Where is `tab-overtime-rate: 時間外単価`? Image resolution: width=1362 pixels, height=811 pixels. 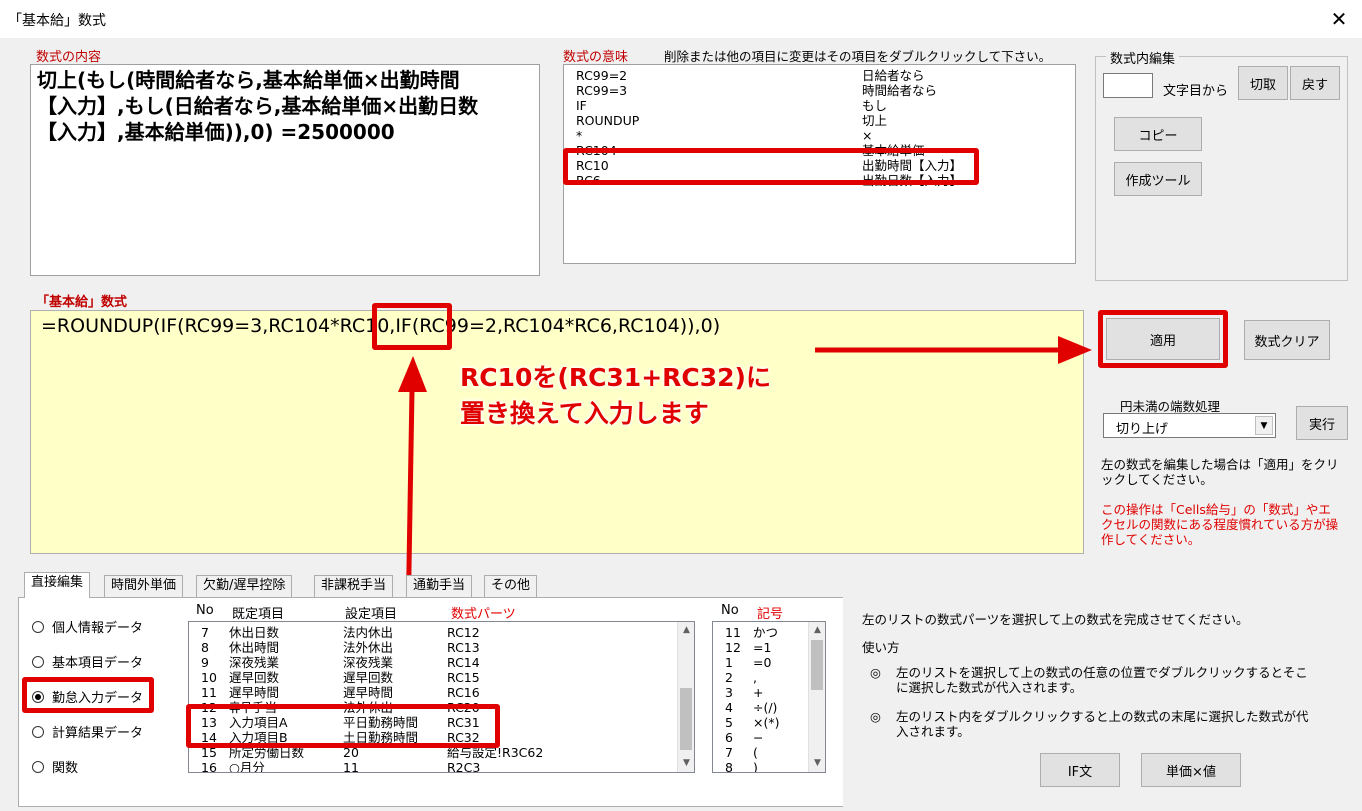
tab-overtime-rate: 時間外単価 is located at coordinates (144, 586).